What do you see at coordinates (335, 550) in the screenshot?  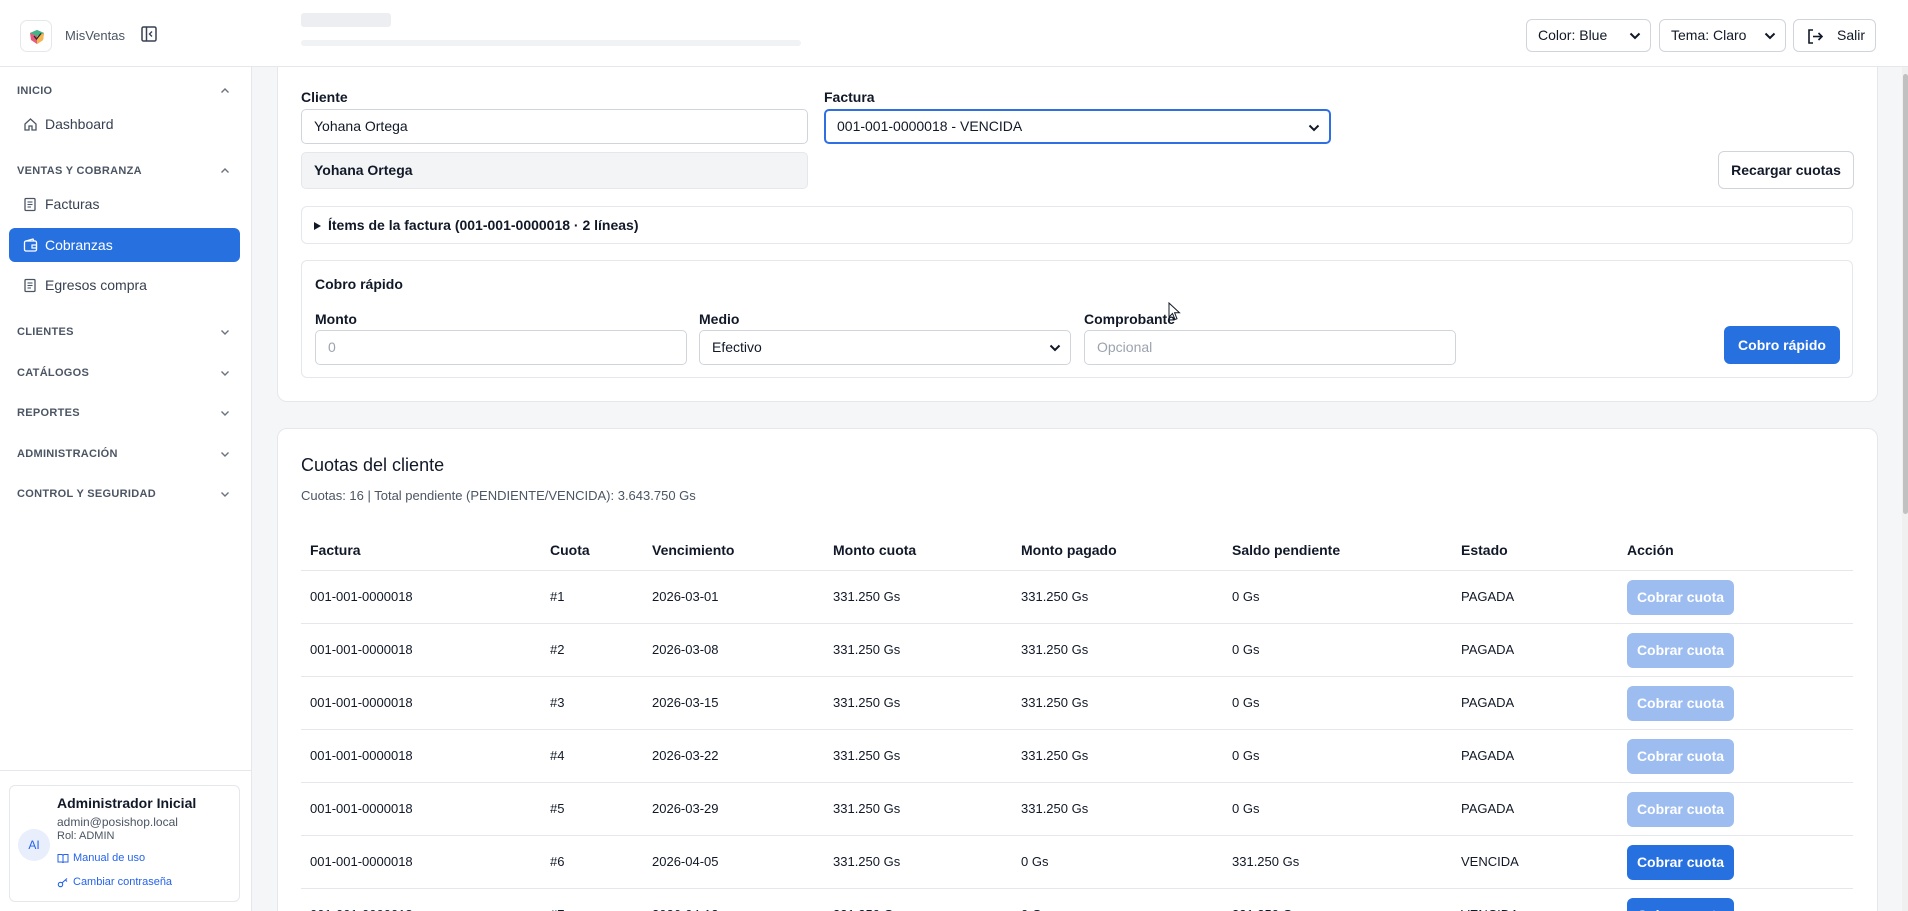 I see `column-header-factura: Factura` at bounding box center [335, 550].